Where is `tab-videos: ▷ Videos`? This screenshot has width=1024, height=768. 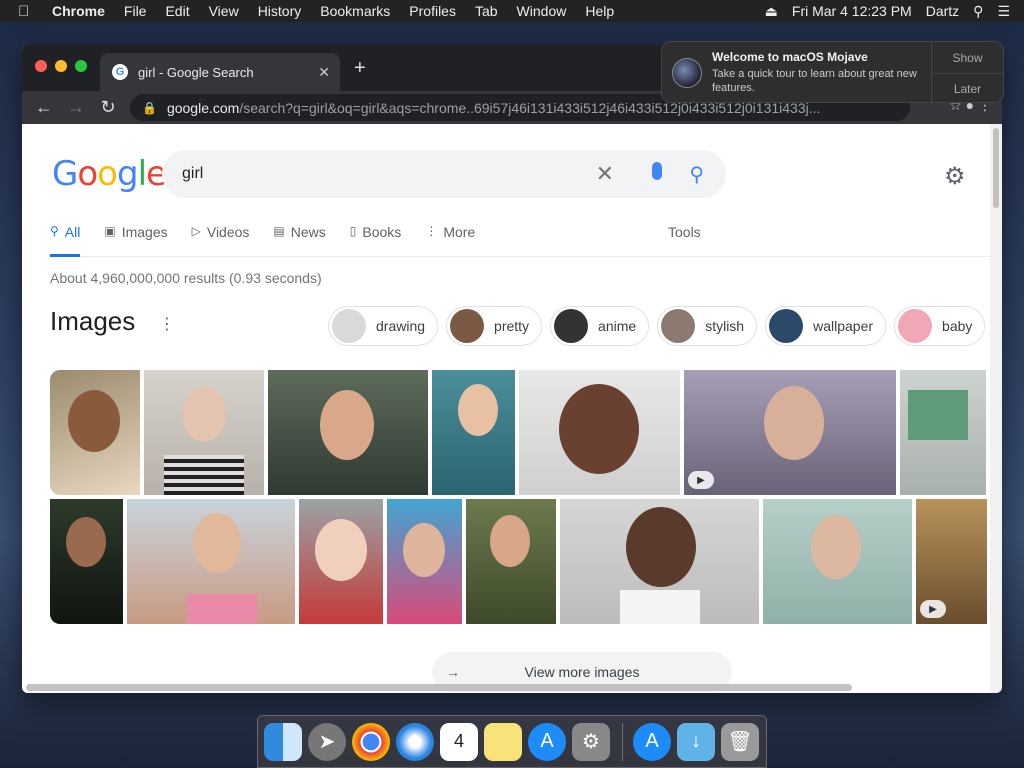
tab-videos: ▷ Videos is located at coordinates (221, 240).